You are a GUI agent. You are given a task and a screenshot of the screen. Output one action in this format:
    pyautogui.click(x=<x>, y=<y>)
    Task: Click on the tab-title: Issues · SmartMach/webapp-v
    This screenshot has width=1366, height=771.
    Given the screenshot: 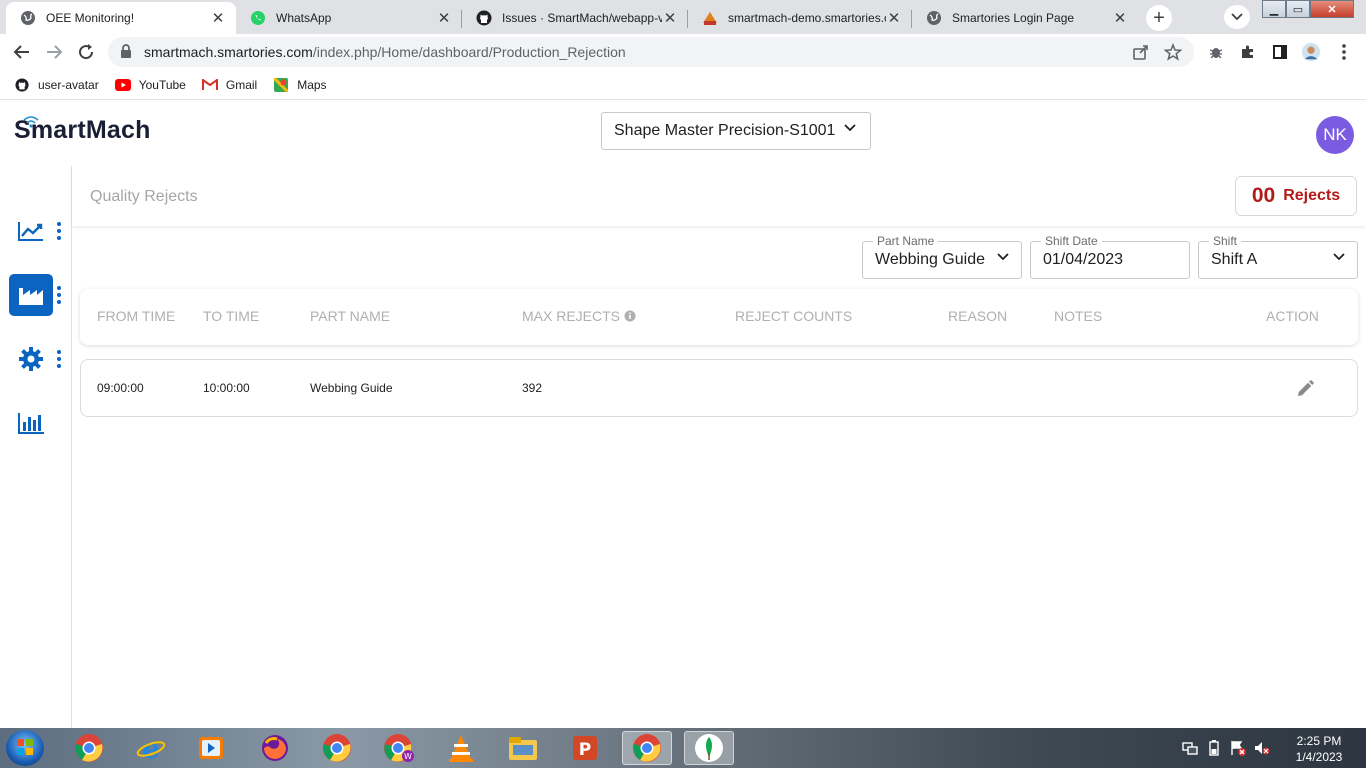 What is the action you would take?
    pyautogui.click(x=582, y=18)
    